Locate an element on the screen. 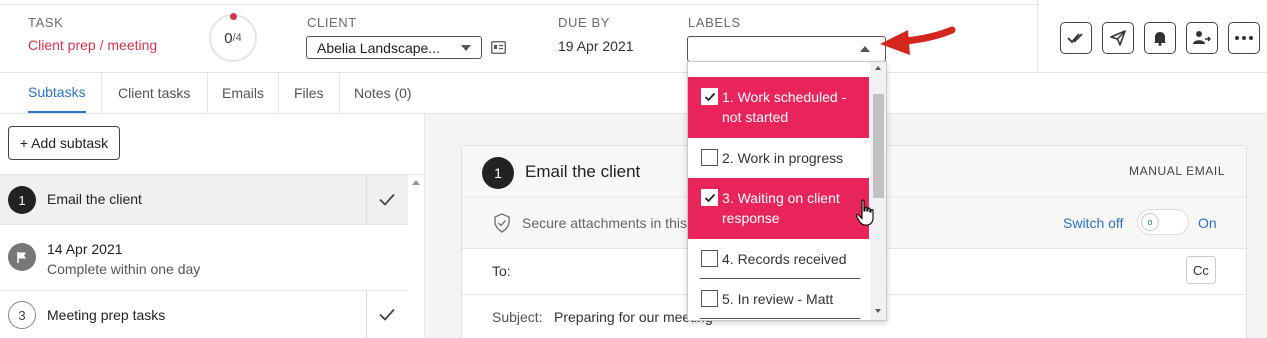 Image resolution: width=1267 pixels, height=338 pixels. due-date: 19 Apr 2021 is located at coordinates (596, 46).